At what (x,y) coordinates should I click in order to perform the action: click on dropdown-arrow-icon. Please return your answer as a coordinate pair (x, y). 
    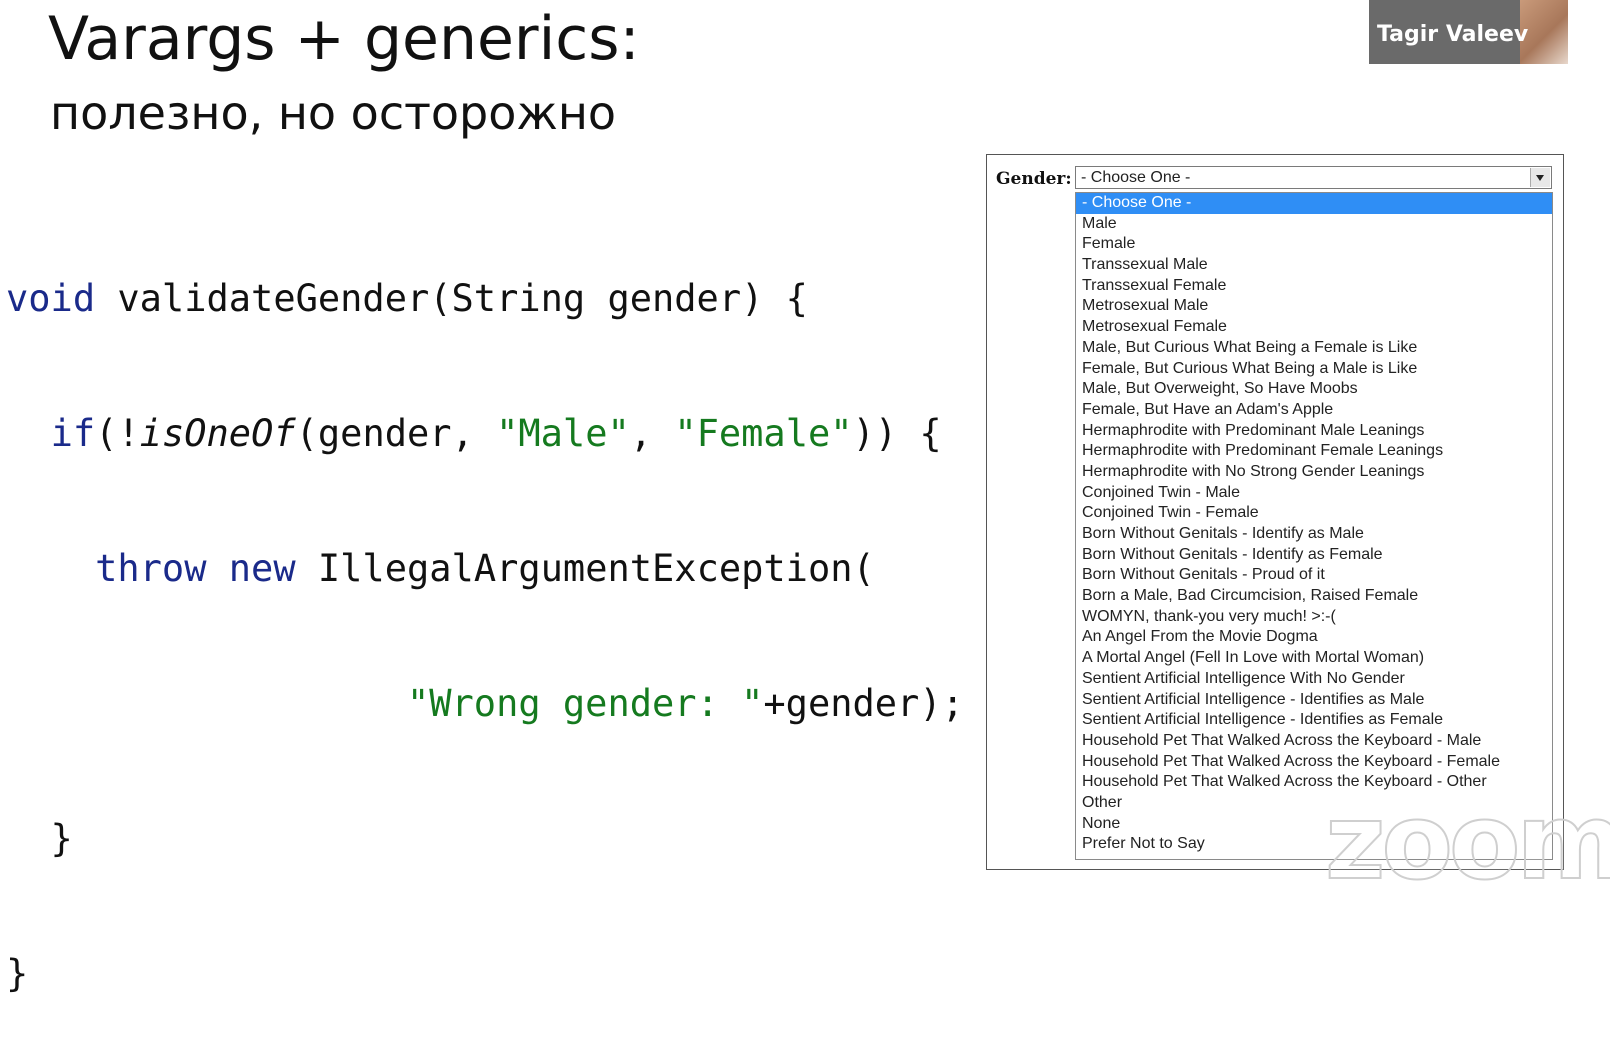
    Looking at the image, I should click on (1540, 177).